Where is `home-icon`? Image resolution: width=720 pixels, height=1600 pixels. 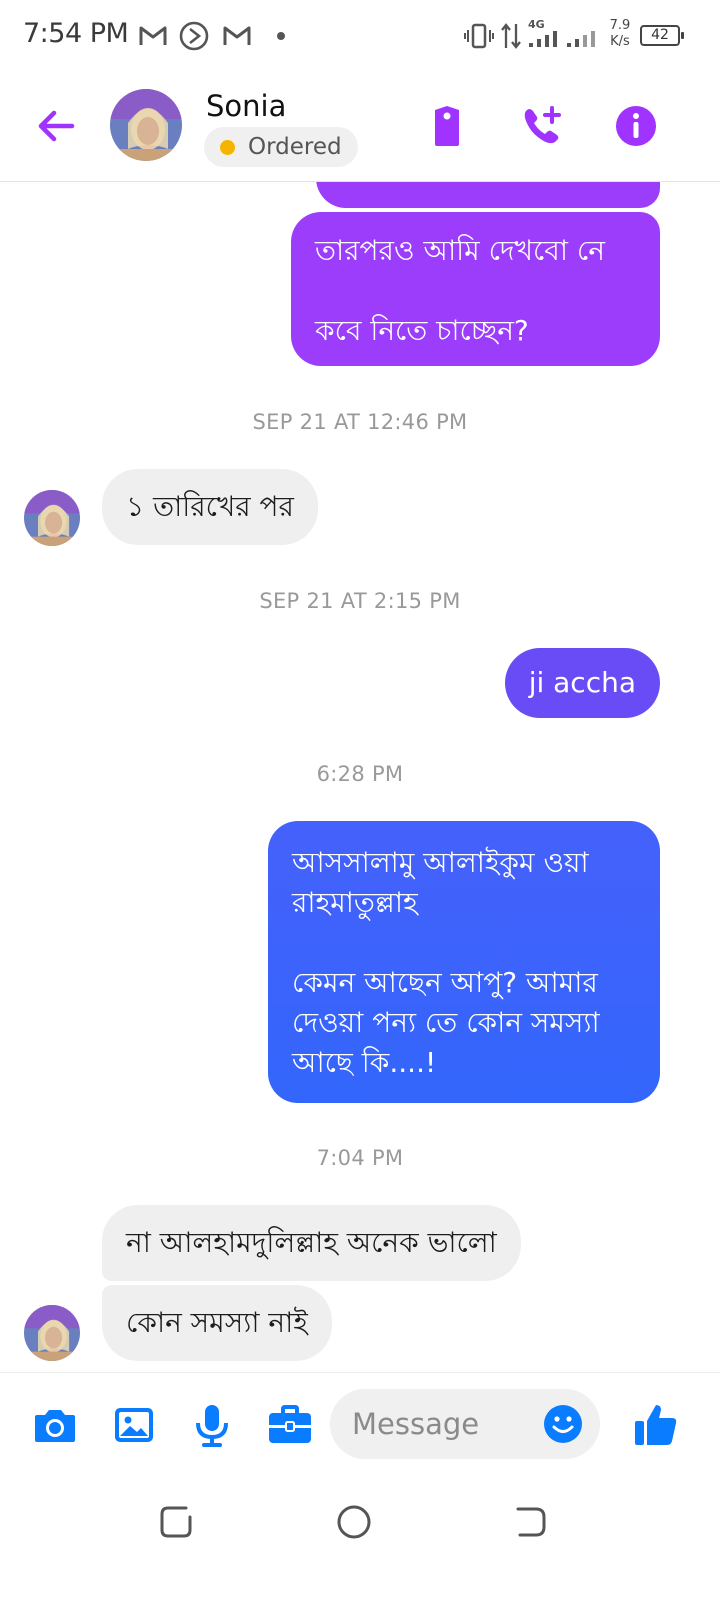
home-icon is located at coordinates (354, 1522).